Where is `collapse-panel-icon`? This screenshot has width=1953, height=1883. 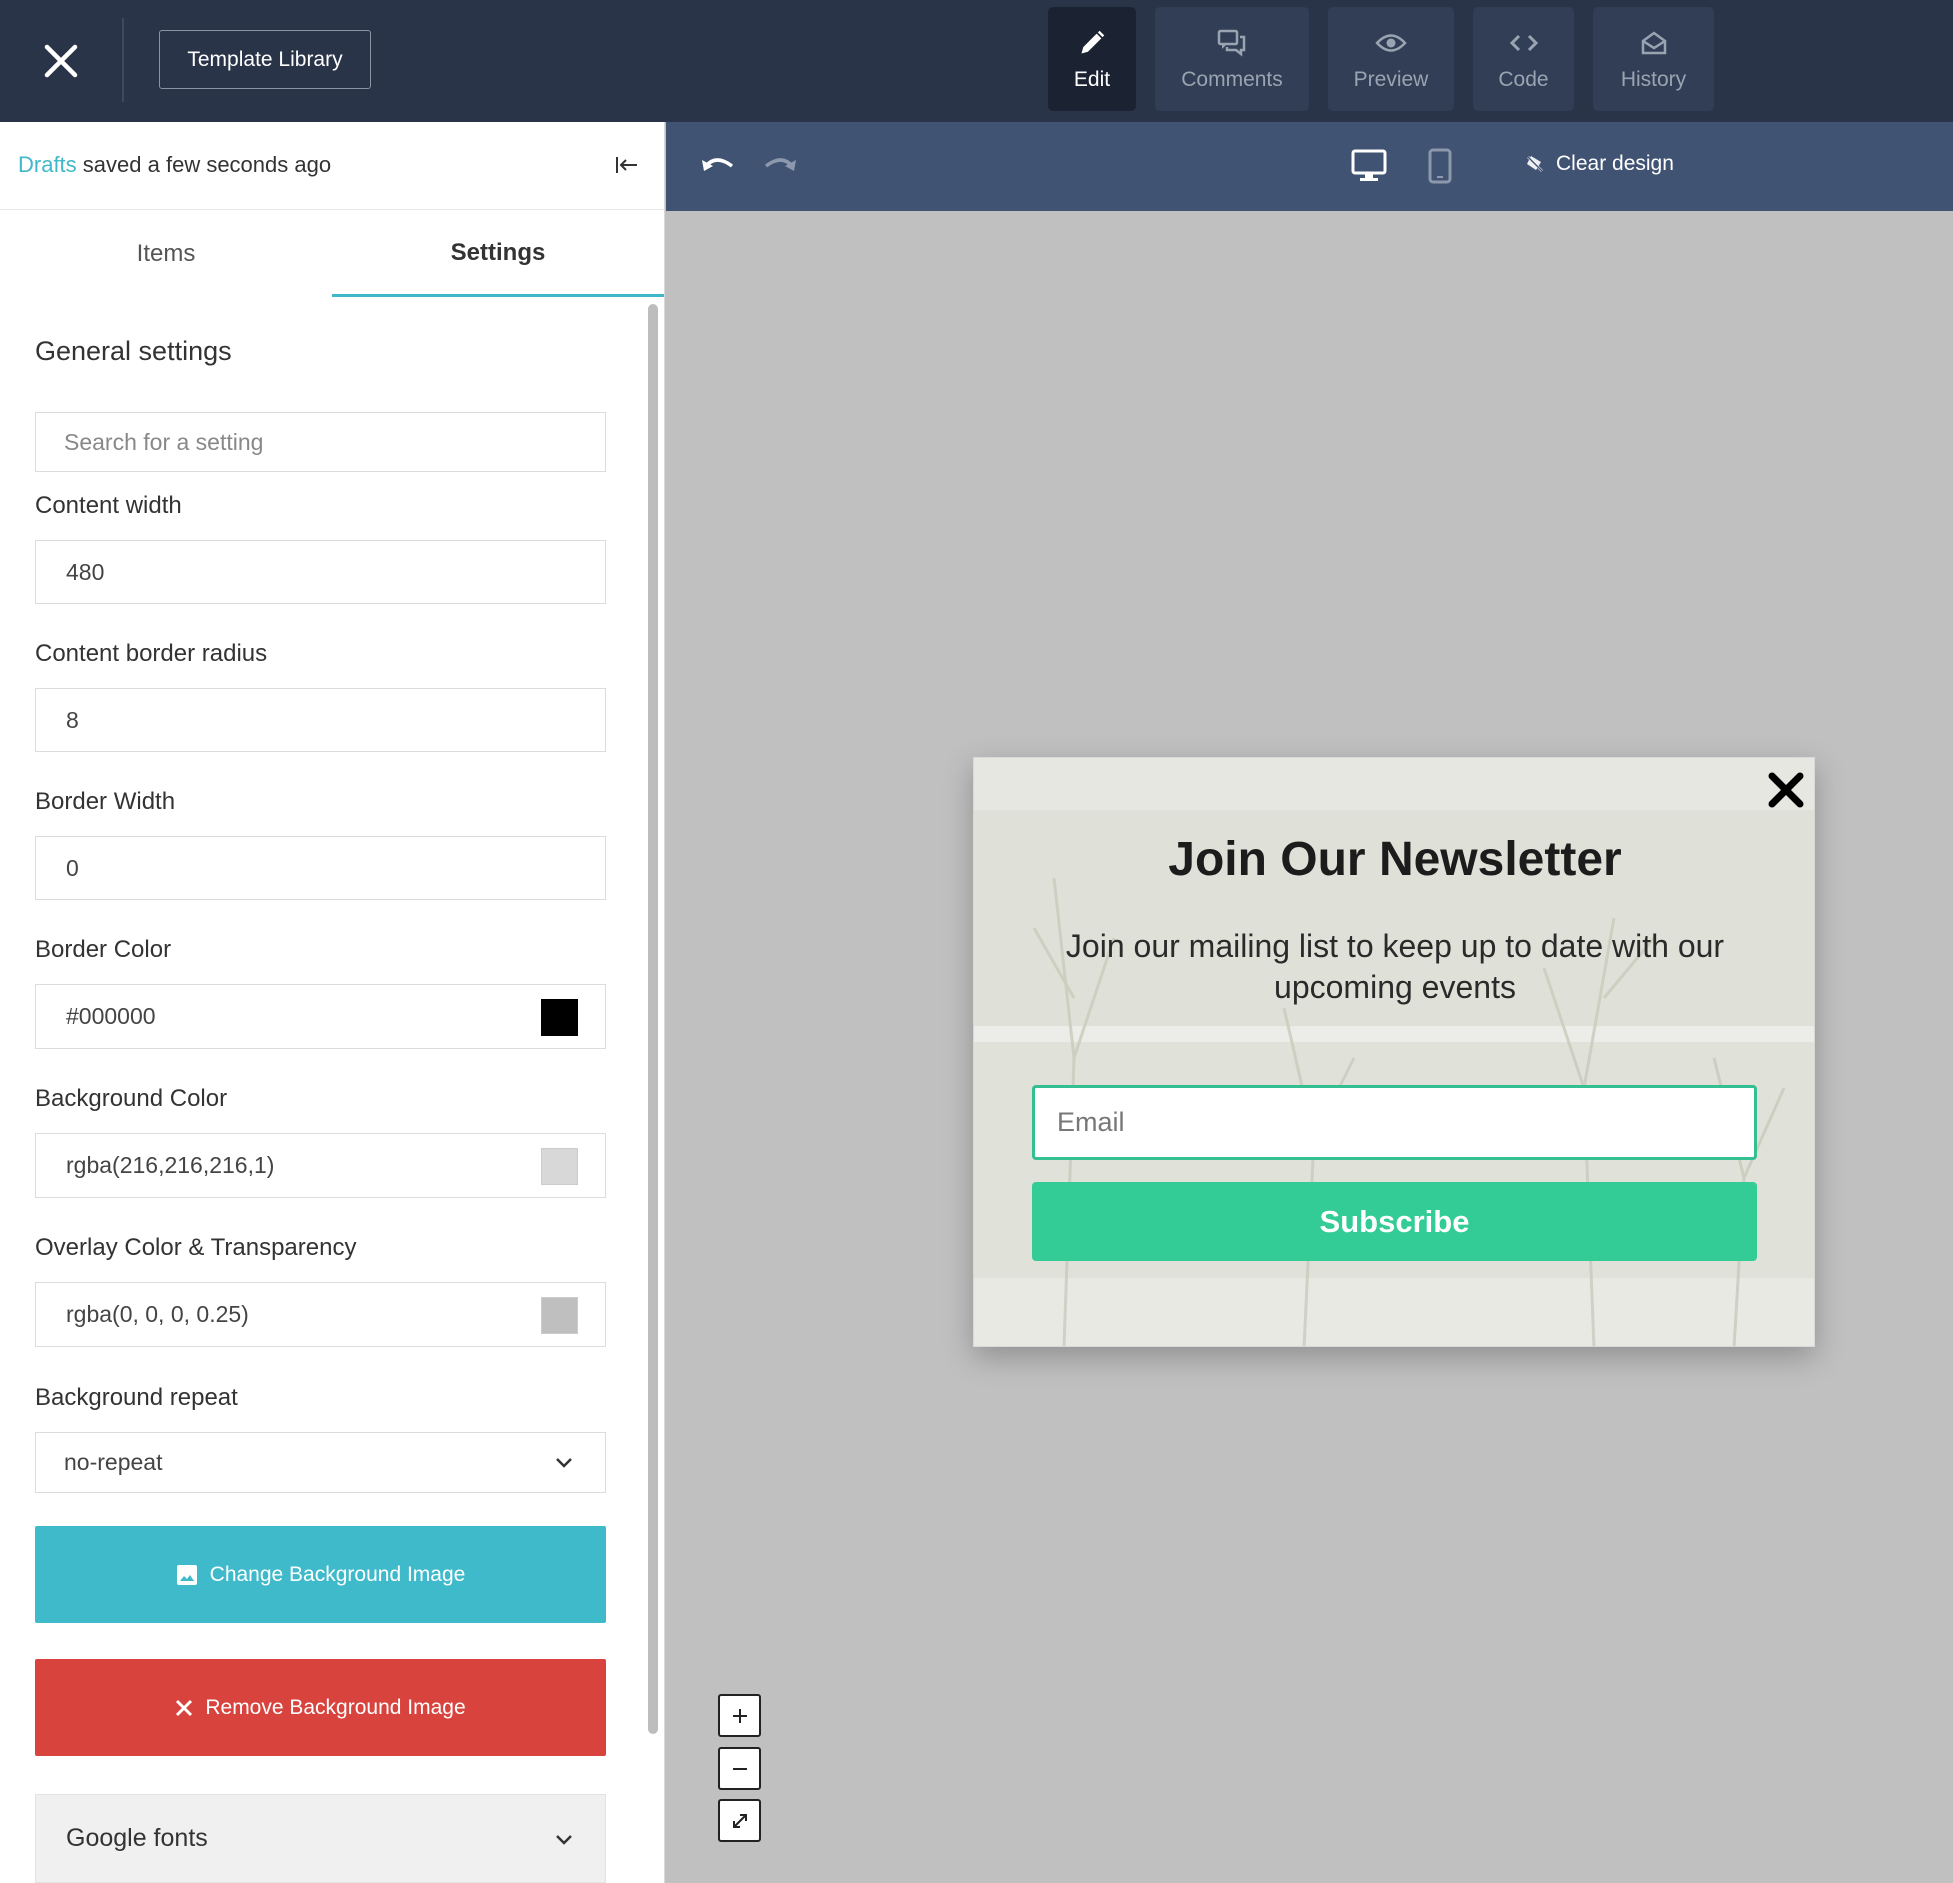 collapse-panel-icon is located at coordinates (627, 165).